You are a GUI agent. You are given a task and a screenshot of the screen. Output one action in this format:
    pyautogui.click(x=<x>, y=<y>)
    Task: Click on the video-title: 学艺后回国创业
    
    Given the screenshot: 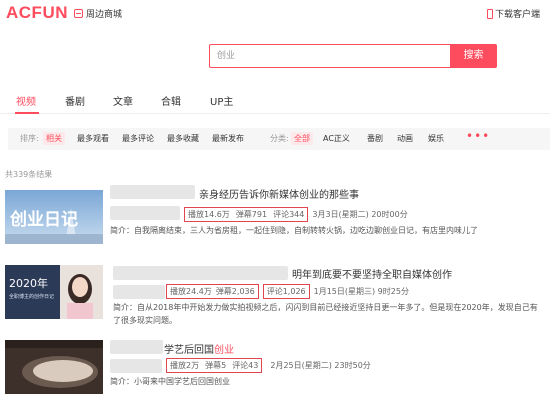 What is the action you would take?
    pyautogui.click(x=199, y=348)
    